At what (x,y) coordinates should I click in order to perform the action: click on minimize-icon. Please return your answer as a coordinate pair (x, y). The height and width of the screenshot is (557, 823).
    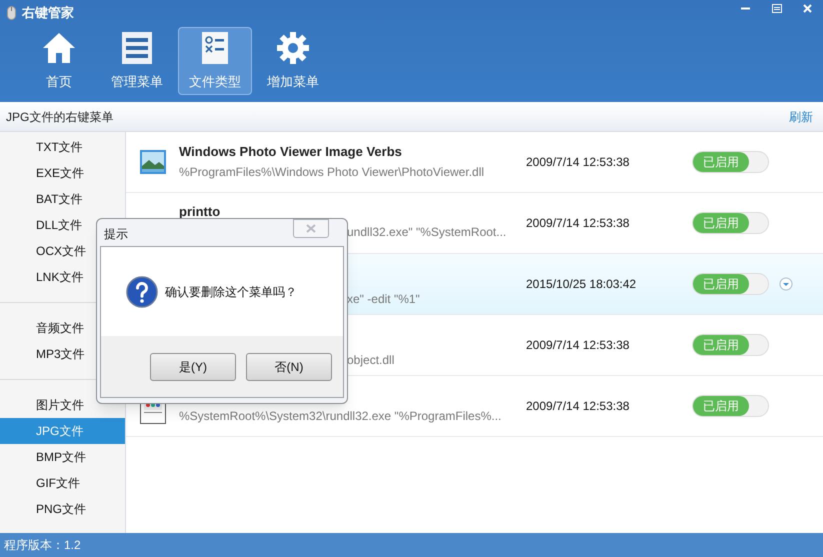
    Looking at the image, I should click on (745, 8).